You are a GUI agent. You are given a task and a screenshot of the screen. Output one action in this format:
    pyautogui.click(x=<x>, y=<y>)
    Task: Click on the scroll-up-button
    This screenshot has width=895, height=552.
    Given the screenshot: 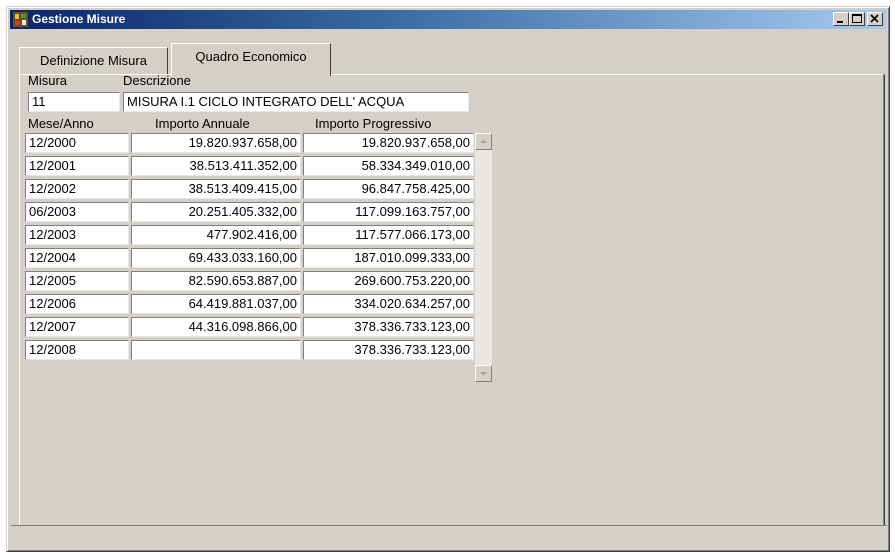 What is the action you would take?
    pyautogui.click(x=483, y=141)
    